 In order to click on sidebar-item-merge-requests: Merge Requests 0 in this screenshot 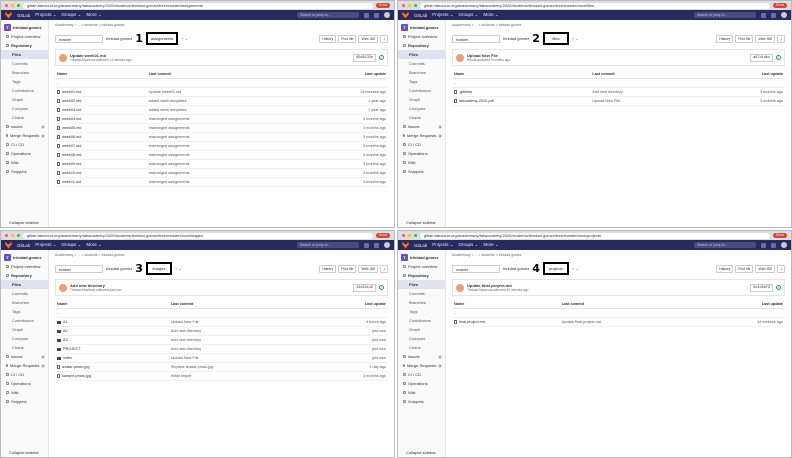, I will do `click(421, 365)`.